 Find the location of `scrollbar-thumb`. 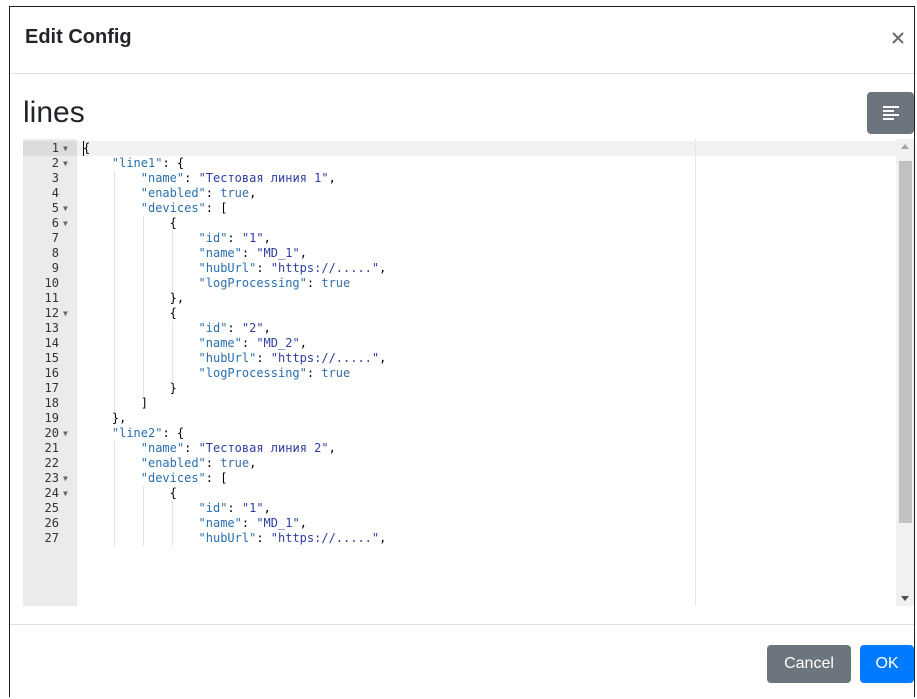

scrollbar-thumb is located at coordinates (905, 342).